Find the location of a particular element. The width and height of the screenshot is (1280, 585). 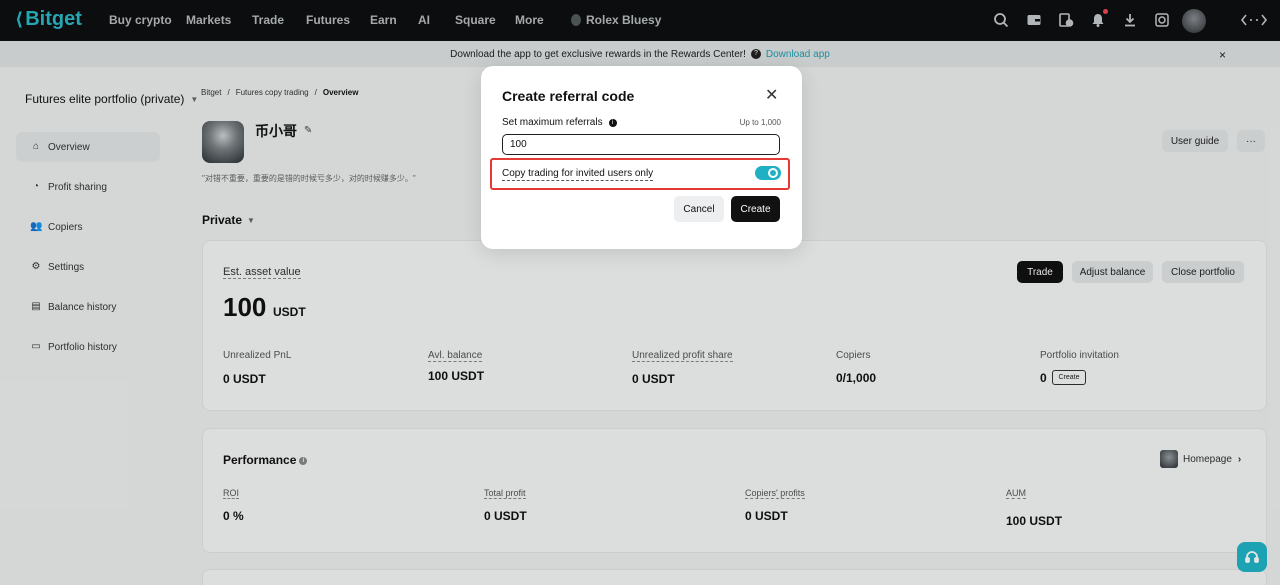

max-referrals-label: Set maximum referrals i is located at coordinates (559, 122).